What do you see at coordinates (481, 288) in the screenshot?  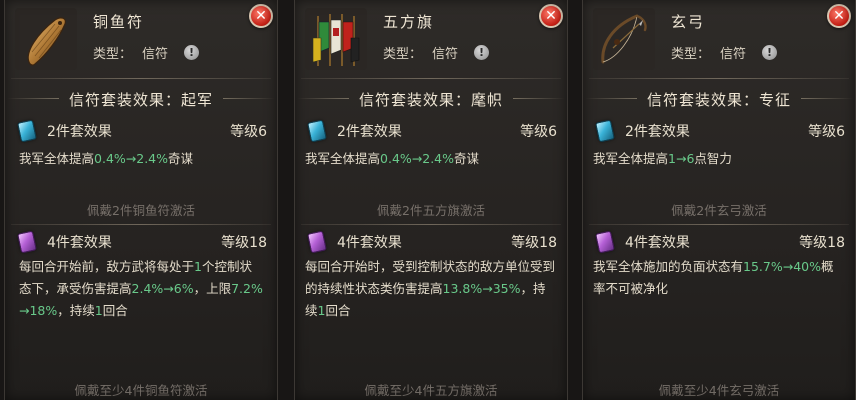 I see `highlight-value: 13.8%→35%` at bounding box center [481, 288].